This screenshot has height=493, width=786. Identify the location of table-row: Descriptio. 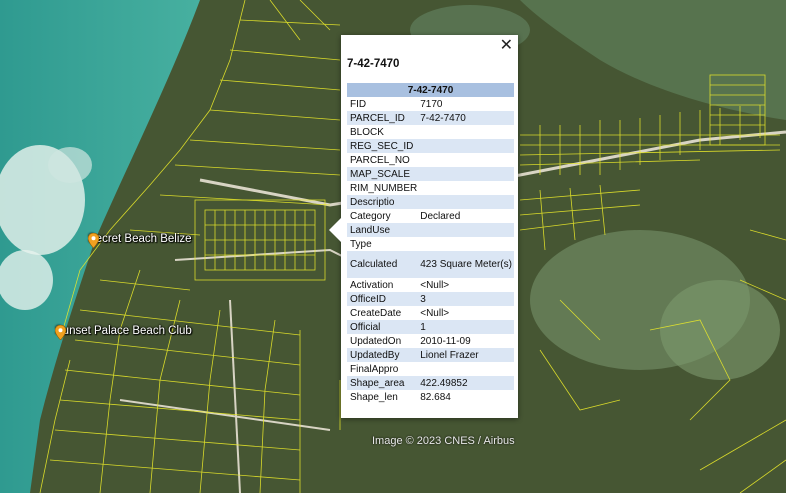
(430, 202).